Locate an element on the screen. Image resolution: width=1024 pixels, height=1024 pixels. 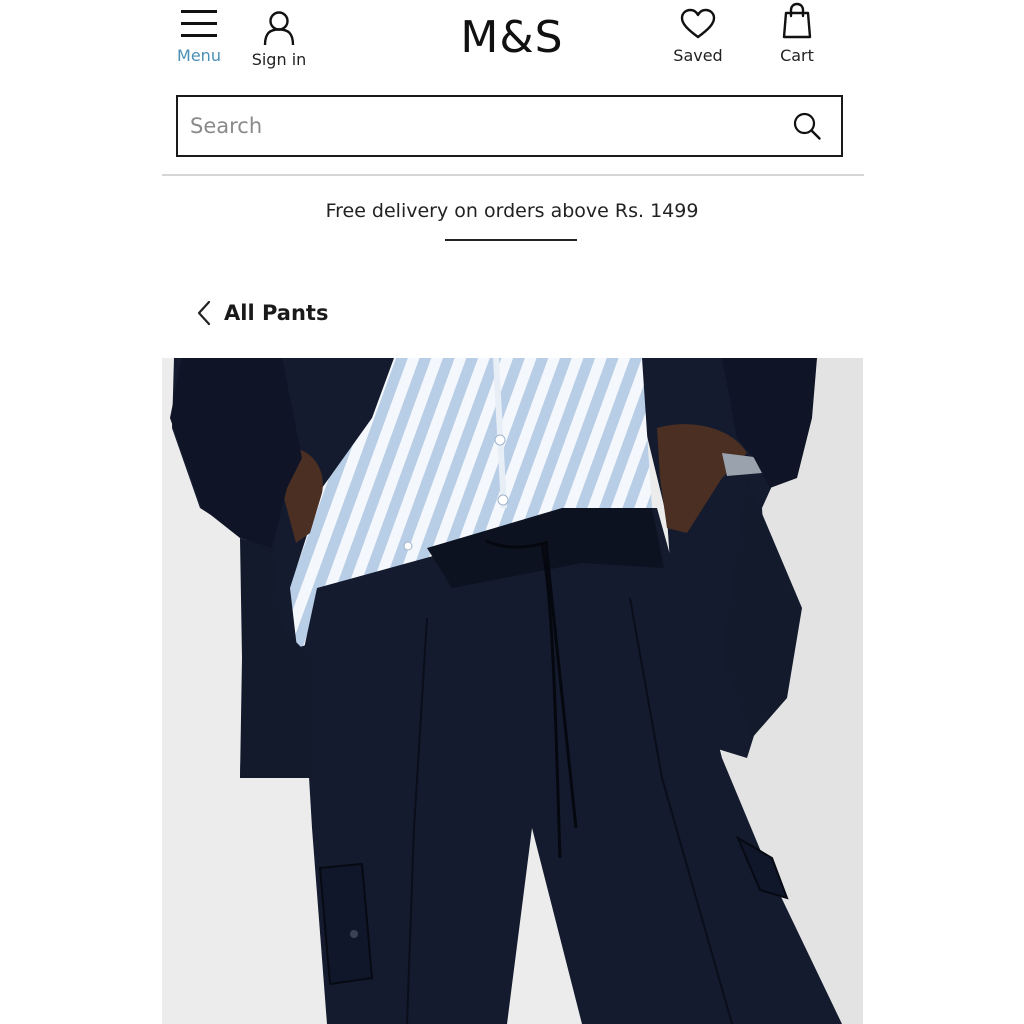
cart-button: Cart is located at coordinates (797, 33).